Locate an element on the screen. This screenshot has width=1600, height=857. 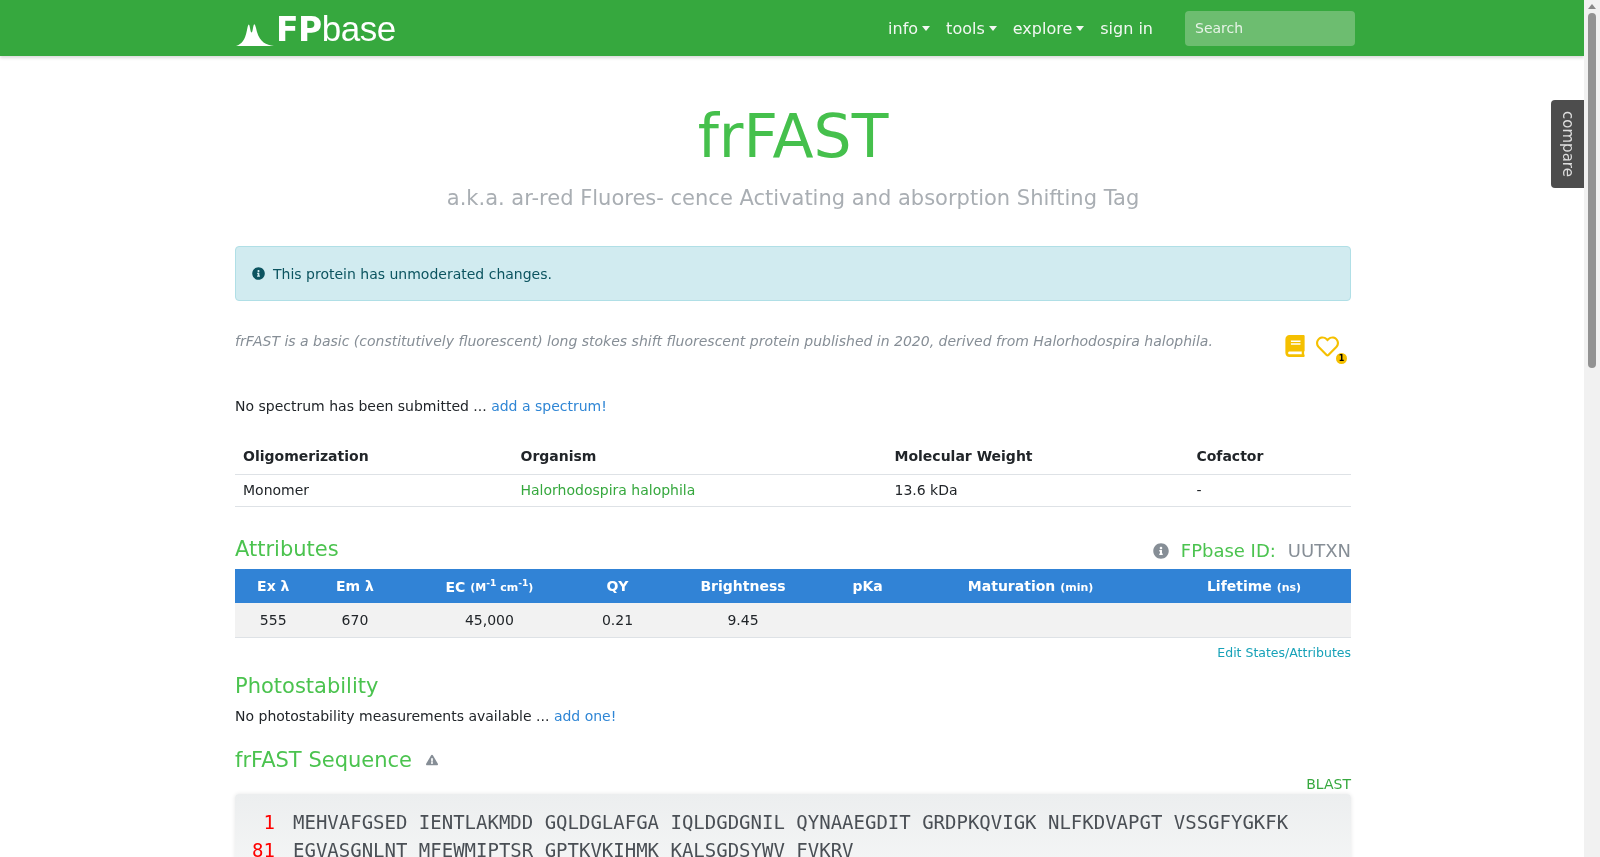
search-field: Search is located at coordinates (1270, 28).